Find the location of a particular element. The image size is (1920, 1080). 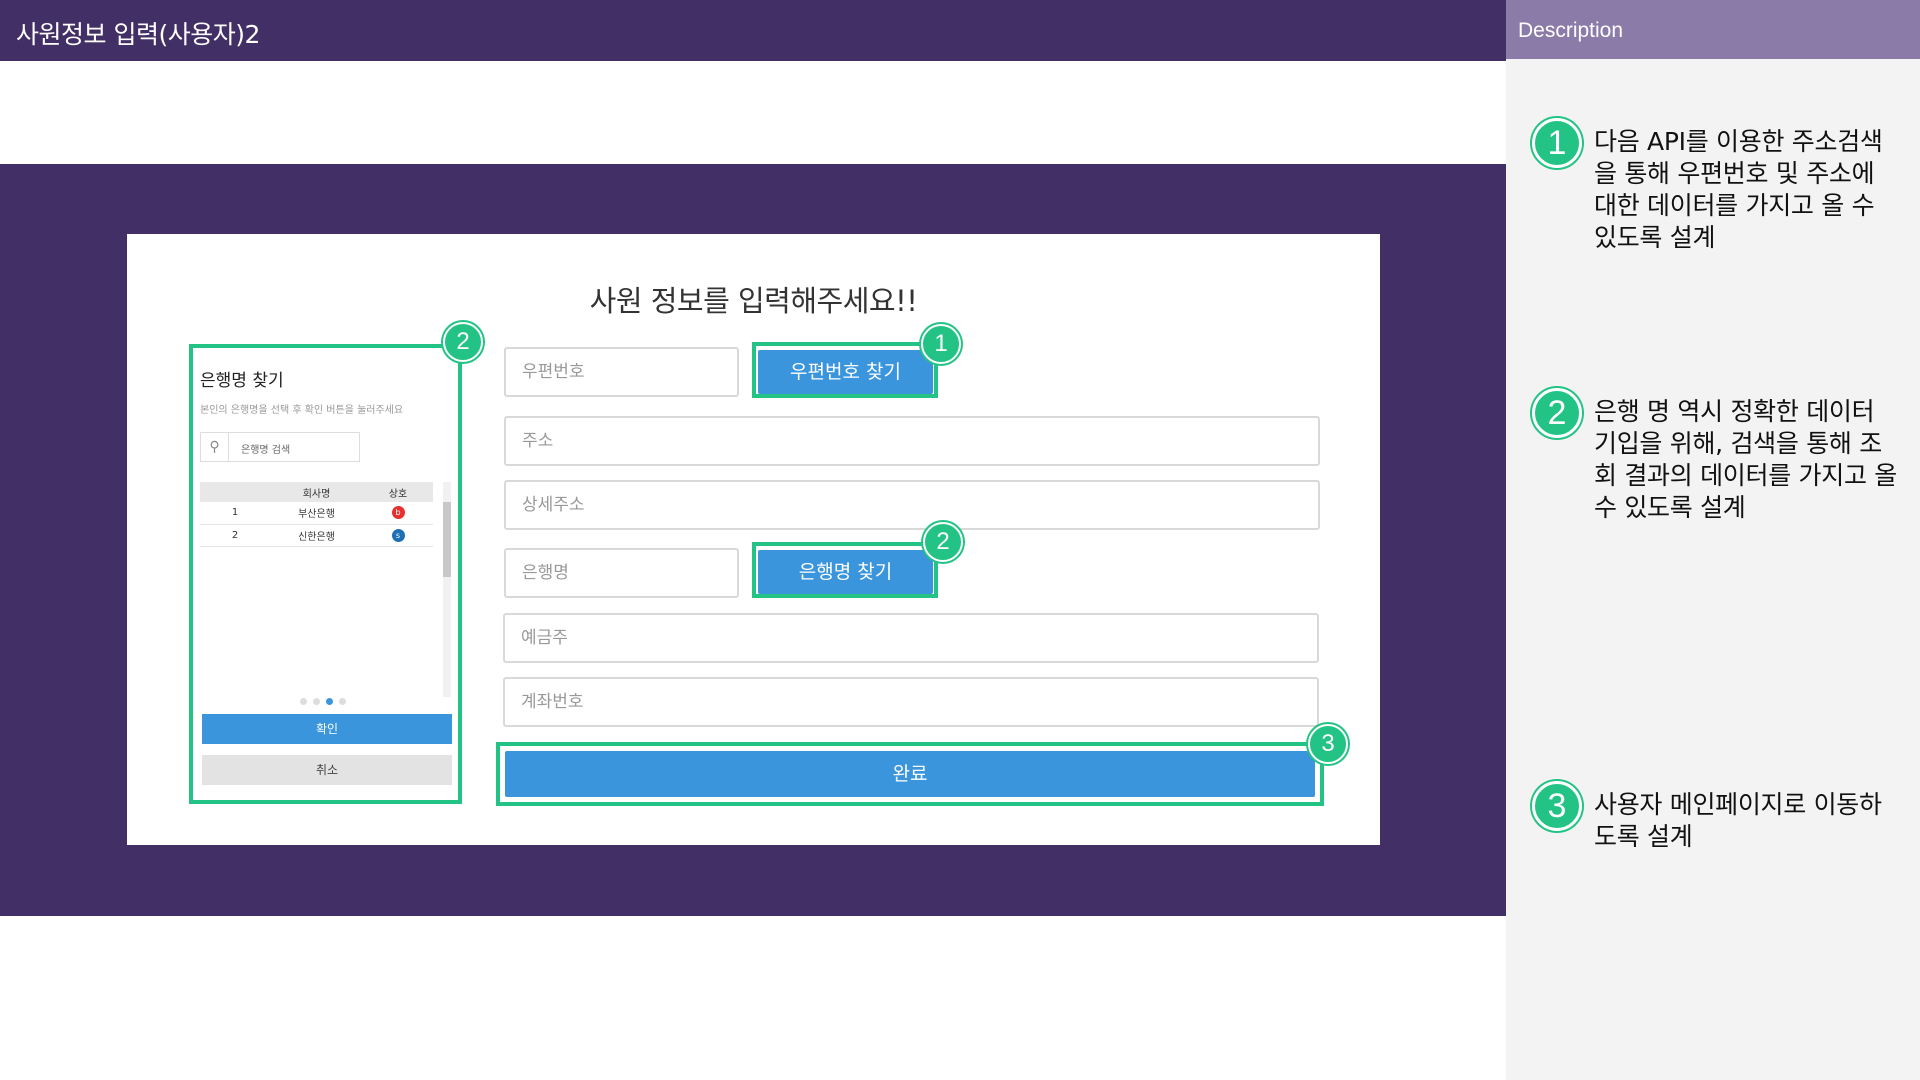

badge-3: 3 is located at coordinates (1328, 744).